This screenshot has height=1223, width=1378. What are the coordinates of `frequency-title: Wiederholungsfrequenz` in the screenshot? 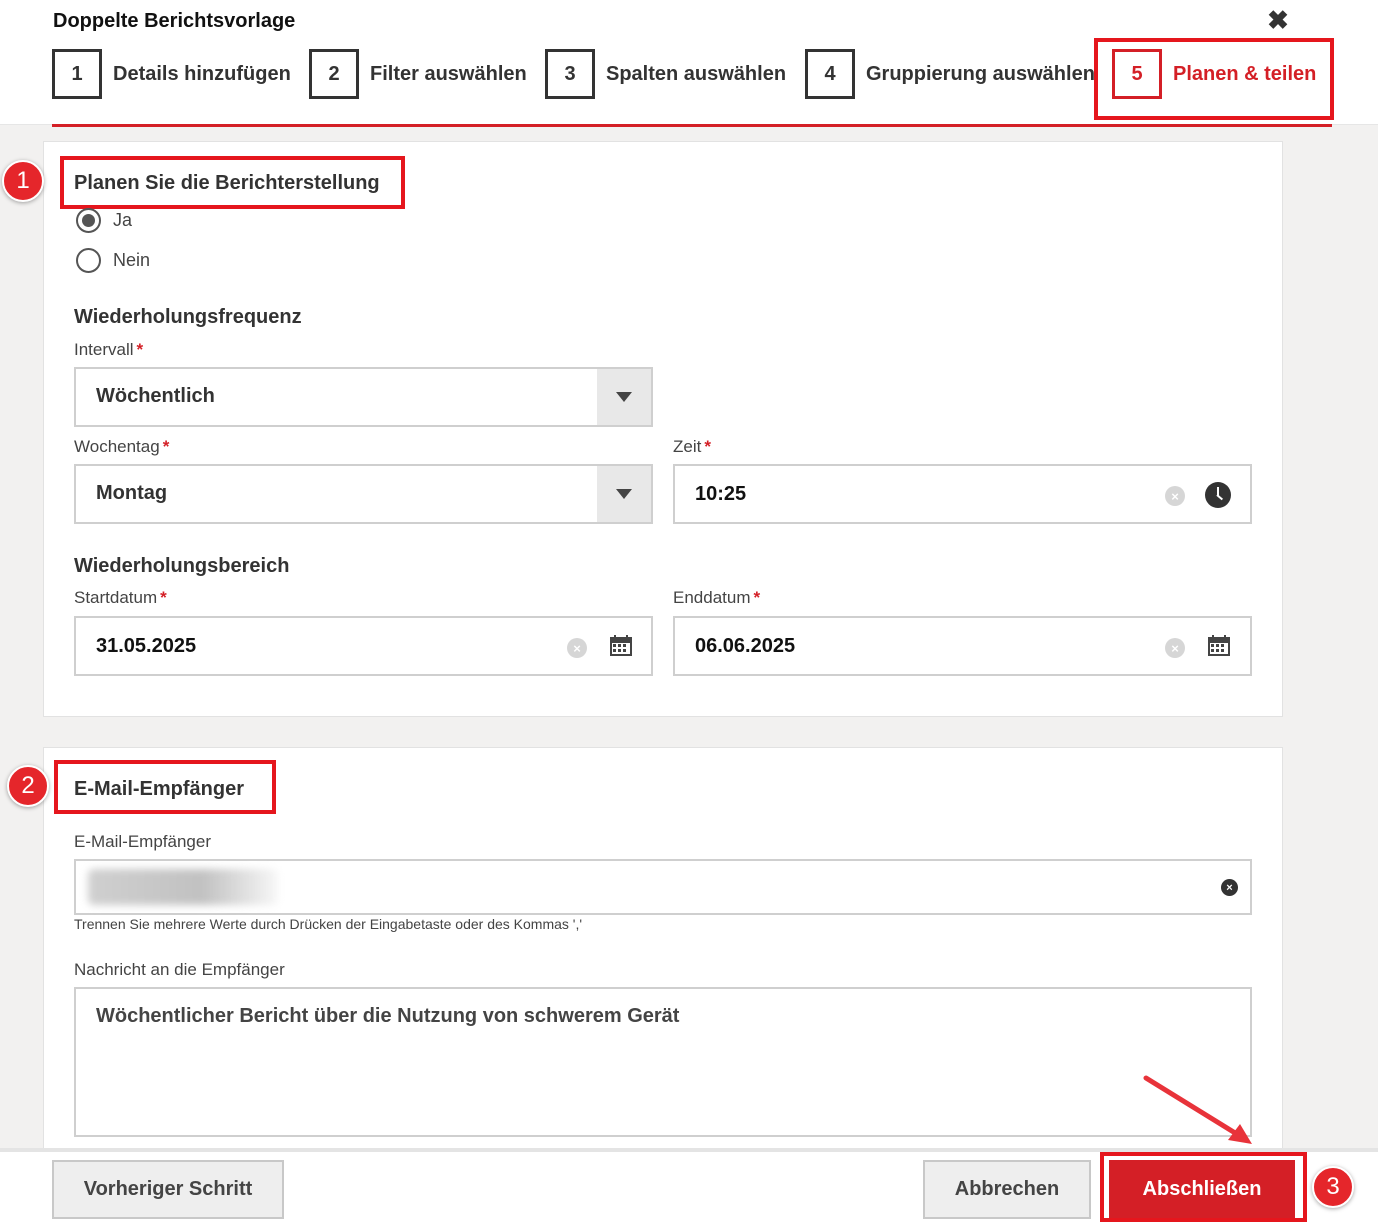 It's located at (188, 317).